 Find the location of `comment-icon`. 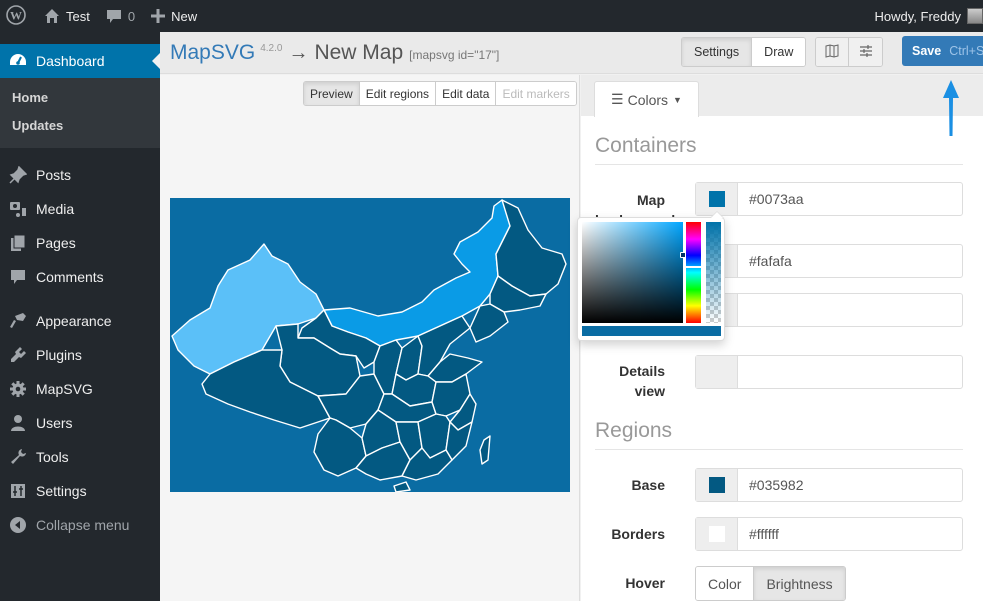

comment-icon is located at coordinates (114, 16).